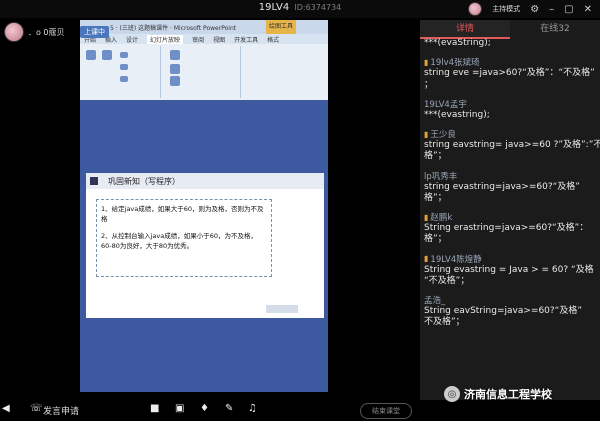 Image resolution: width=600 pixels, height=421 pixels. Describe the element at coordinates (441, 176) in the screenshot. I see `message-user: lp巩秀丰` at that location.